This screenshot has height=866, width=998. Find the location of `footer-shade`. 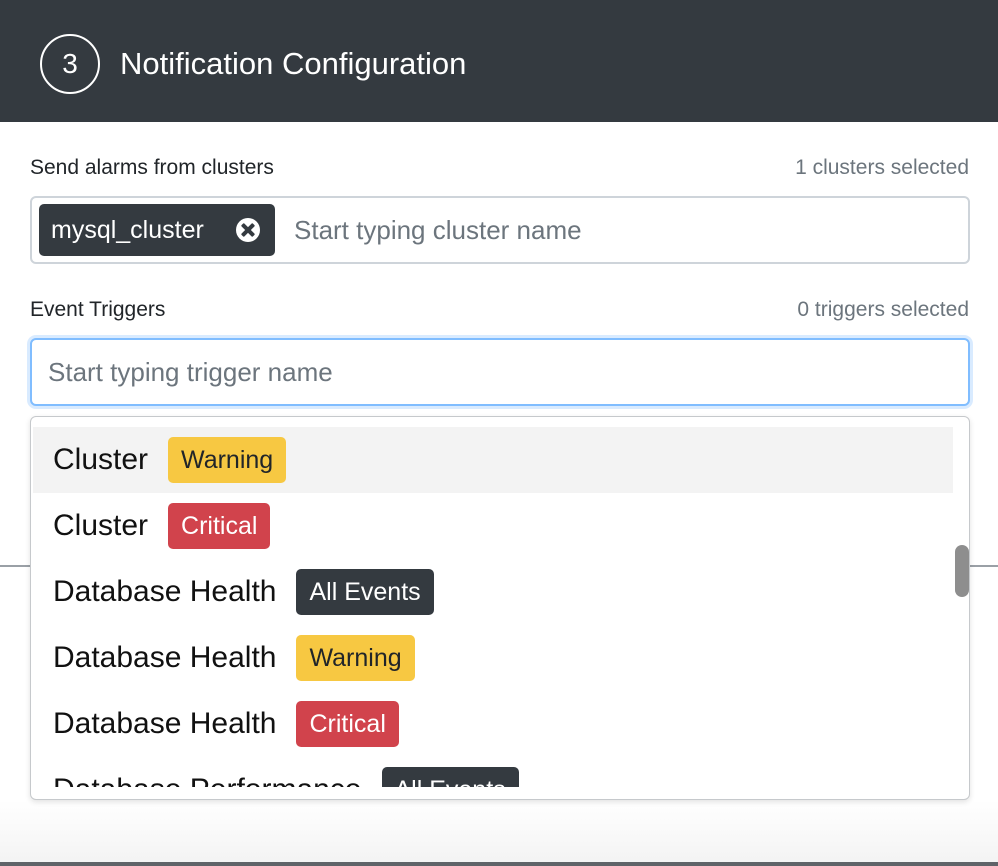

footer-shade is located at coordinates (499, 833).